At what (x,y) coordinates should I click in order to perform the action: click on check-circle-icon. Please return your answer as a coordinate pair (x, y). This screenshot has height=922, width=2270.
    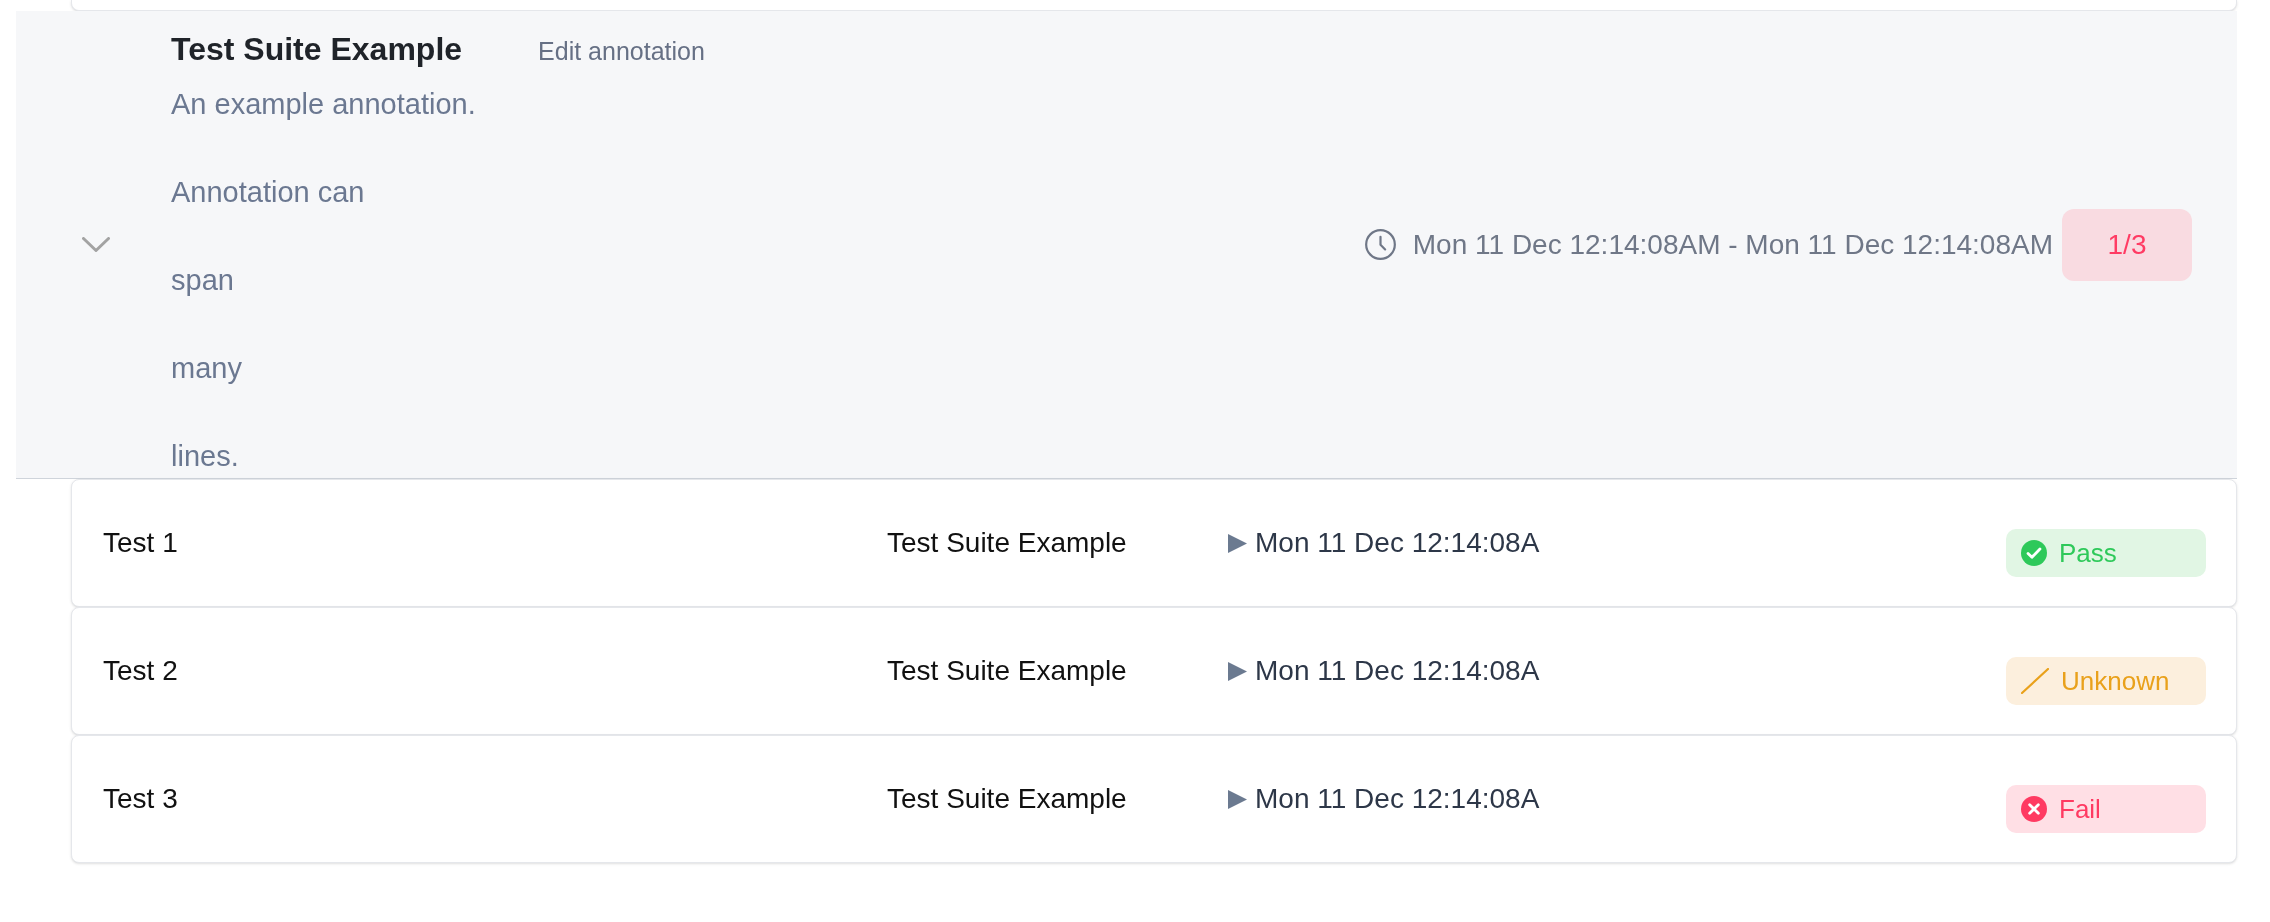
    Looking at the image, I should click on (2034, 553).